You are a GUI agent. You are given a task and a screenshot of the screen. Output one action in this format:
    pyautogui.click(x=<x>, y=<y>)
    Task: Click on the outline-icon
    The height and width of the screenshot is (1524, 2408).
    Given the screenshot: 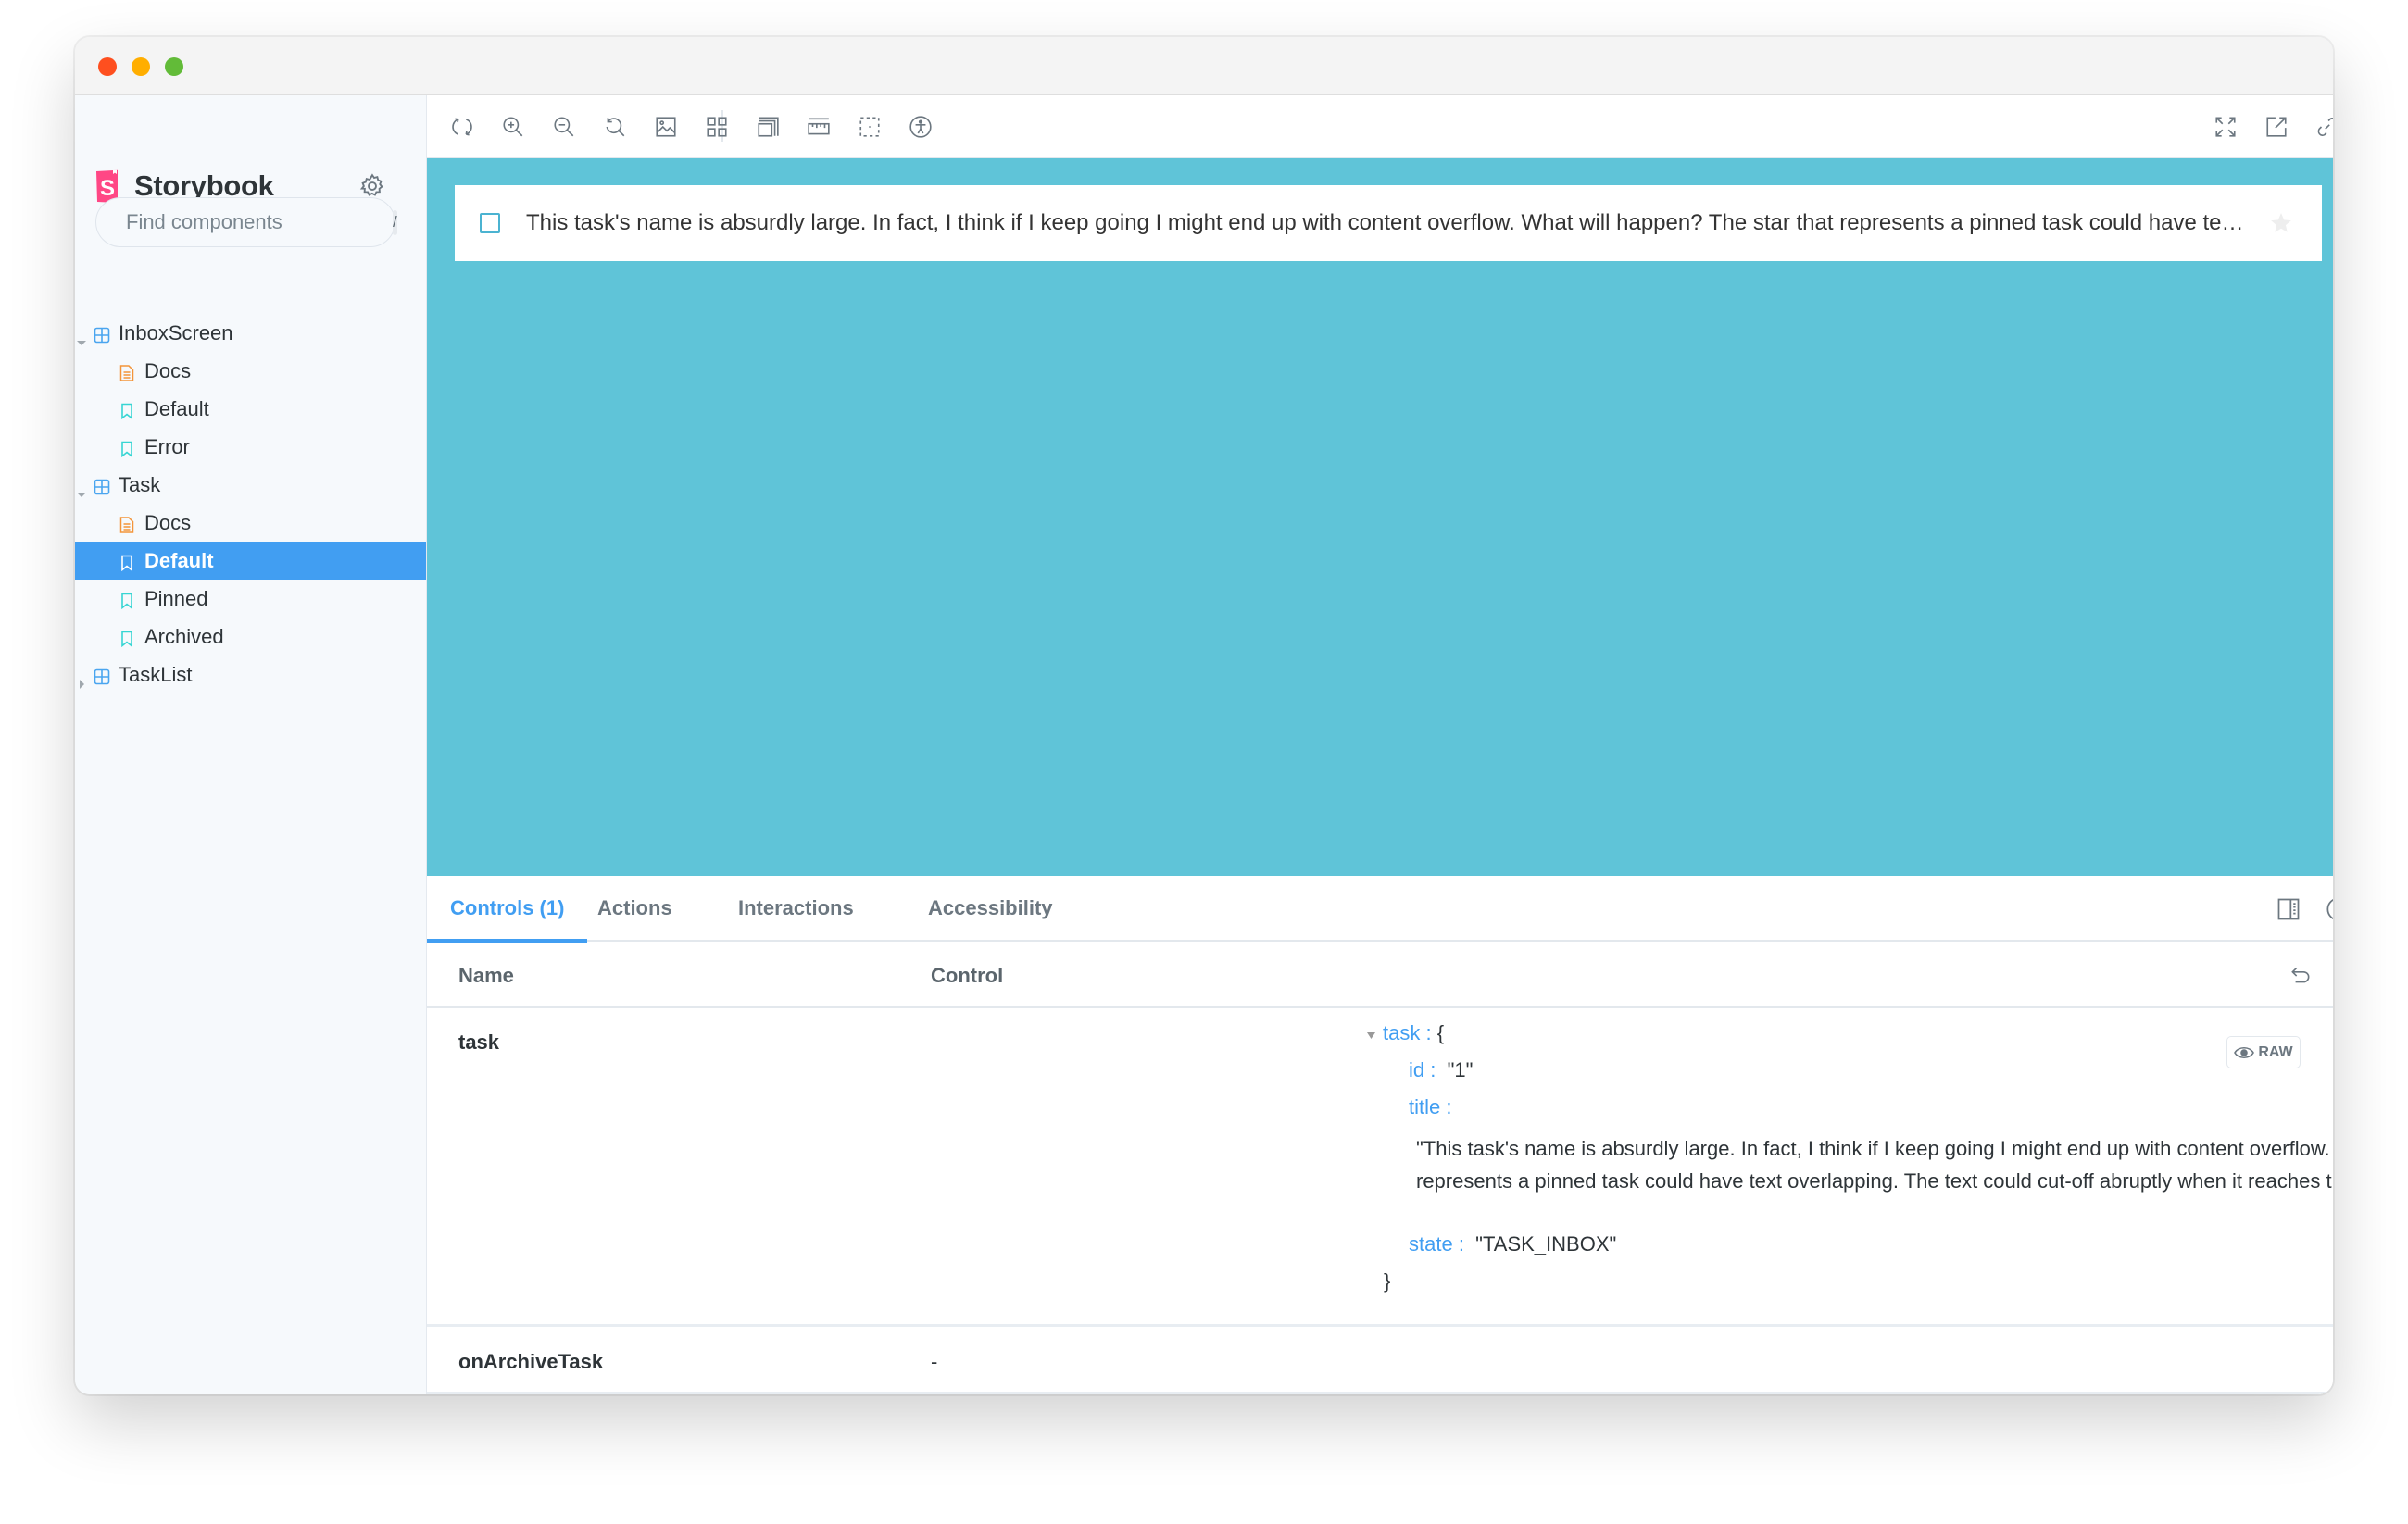 What is the action you would take?
    pyautogui.click(x=869, y=127)
    